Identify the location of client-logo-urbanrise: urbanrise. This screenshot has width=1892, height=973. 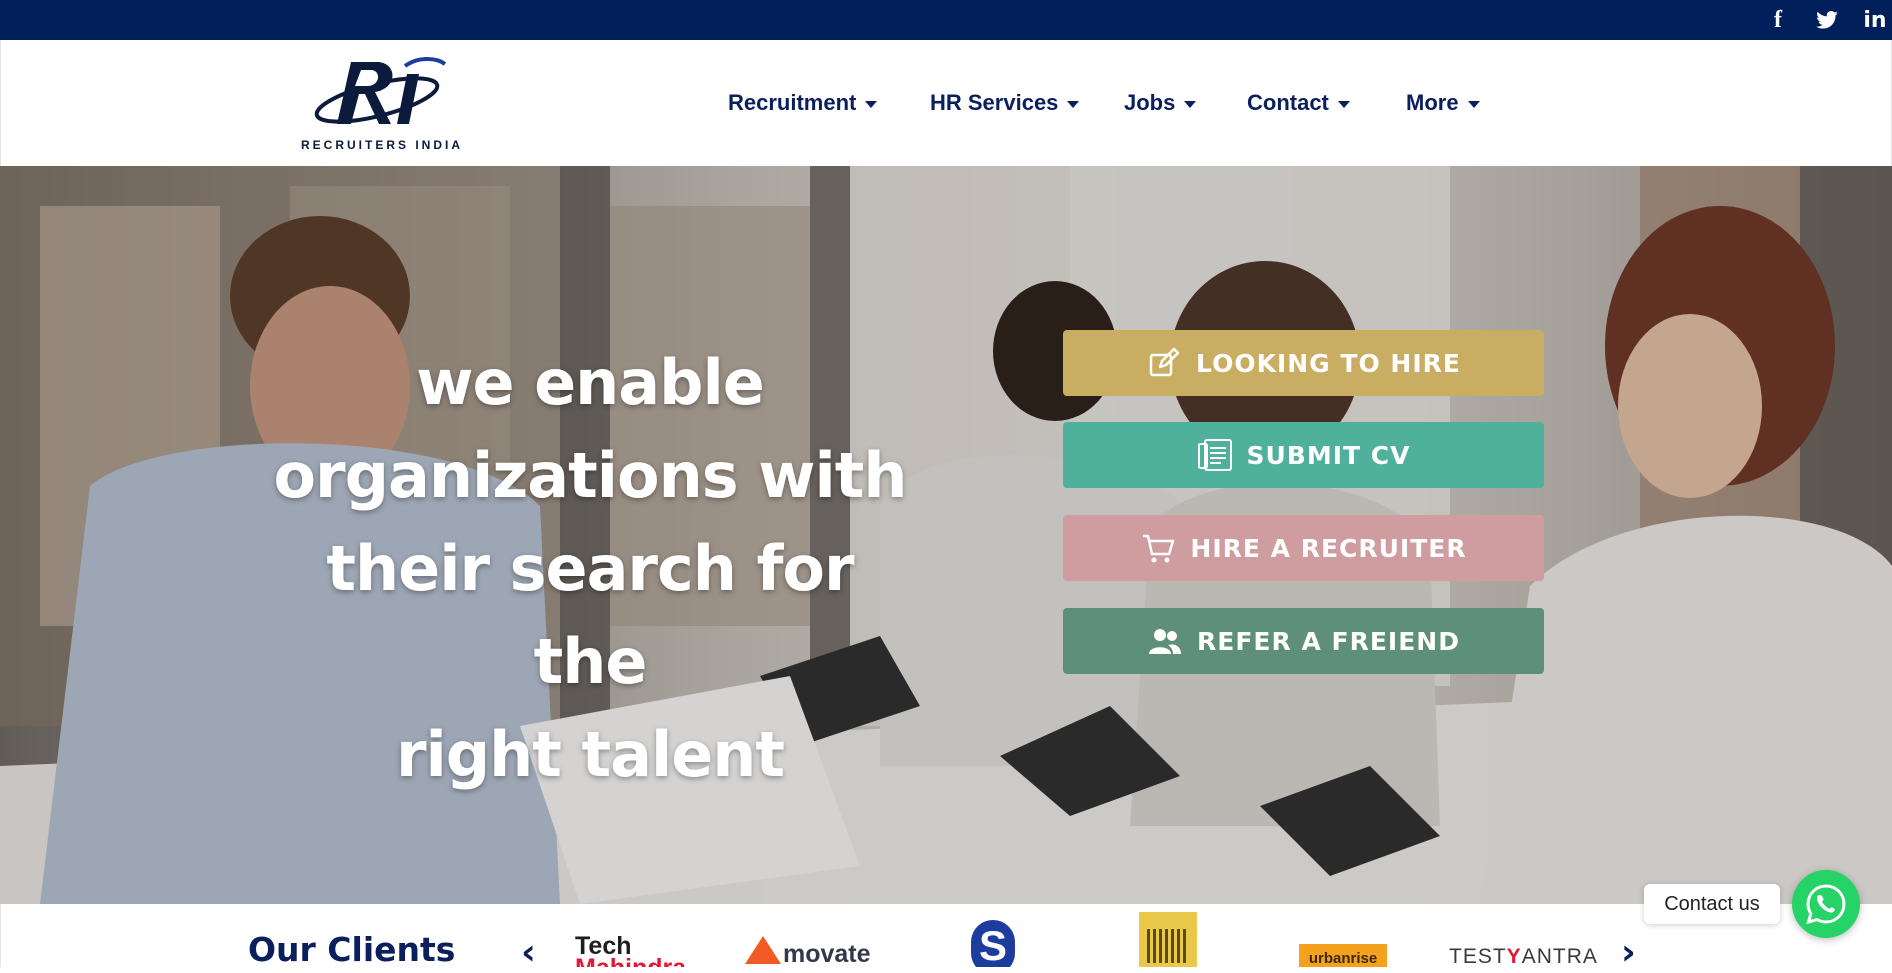
(1343, 939).